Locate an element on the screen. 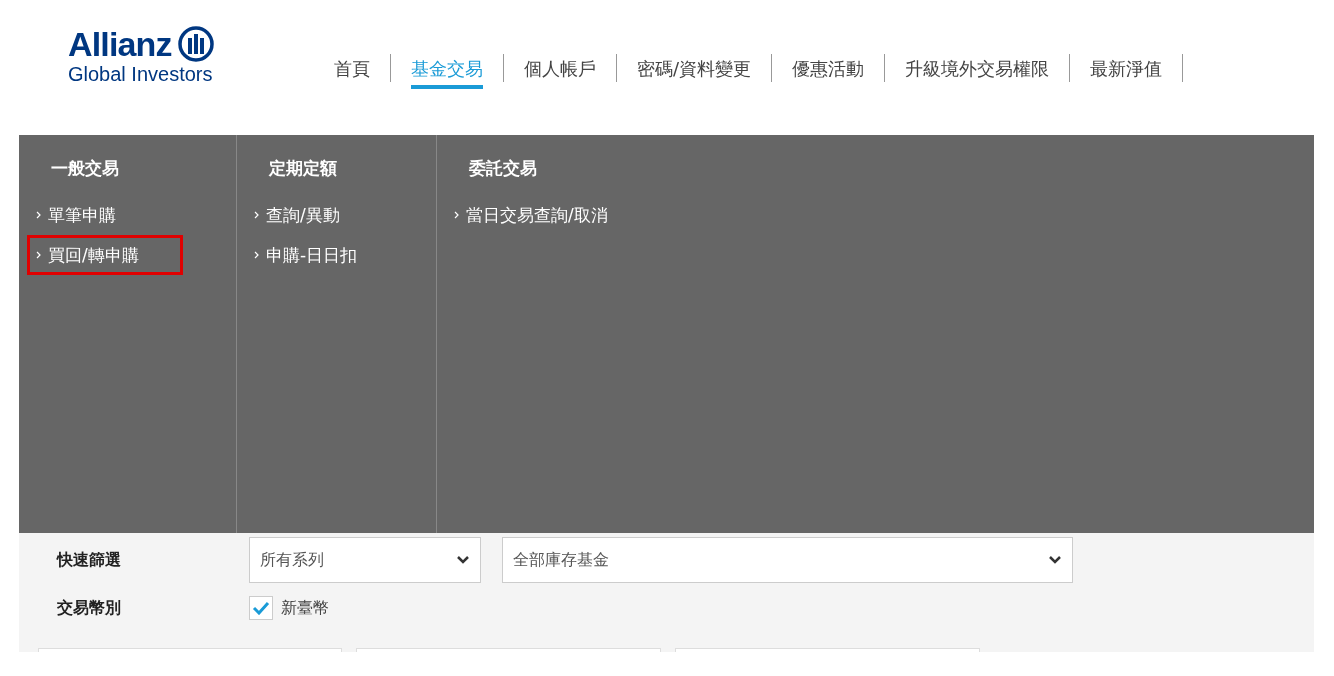 This screenshot has height=676, width=1334. fund-dropdown: 全部庫存基金 is located at coordinates (787, 560).